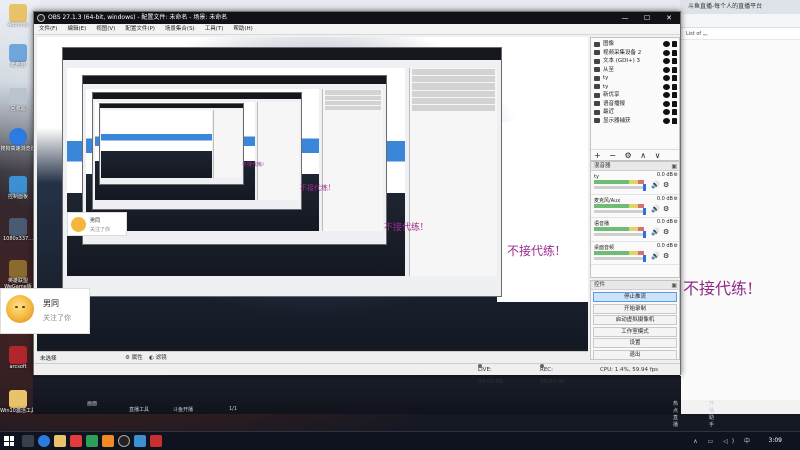 Image resolution: width=800 pixels, height=450 pixels. What do you see at coordinates (44, 441) in the screenshot?
I see `browser-taskbar-icon` at bounding box center [44, 441].